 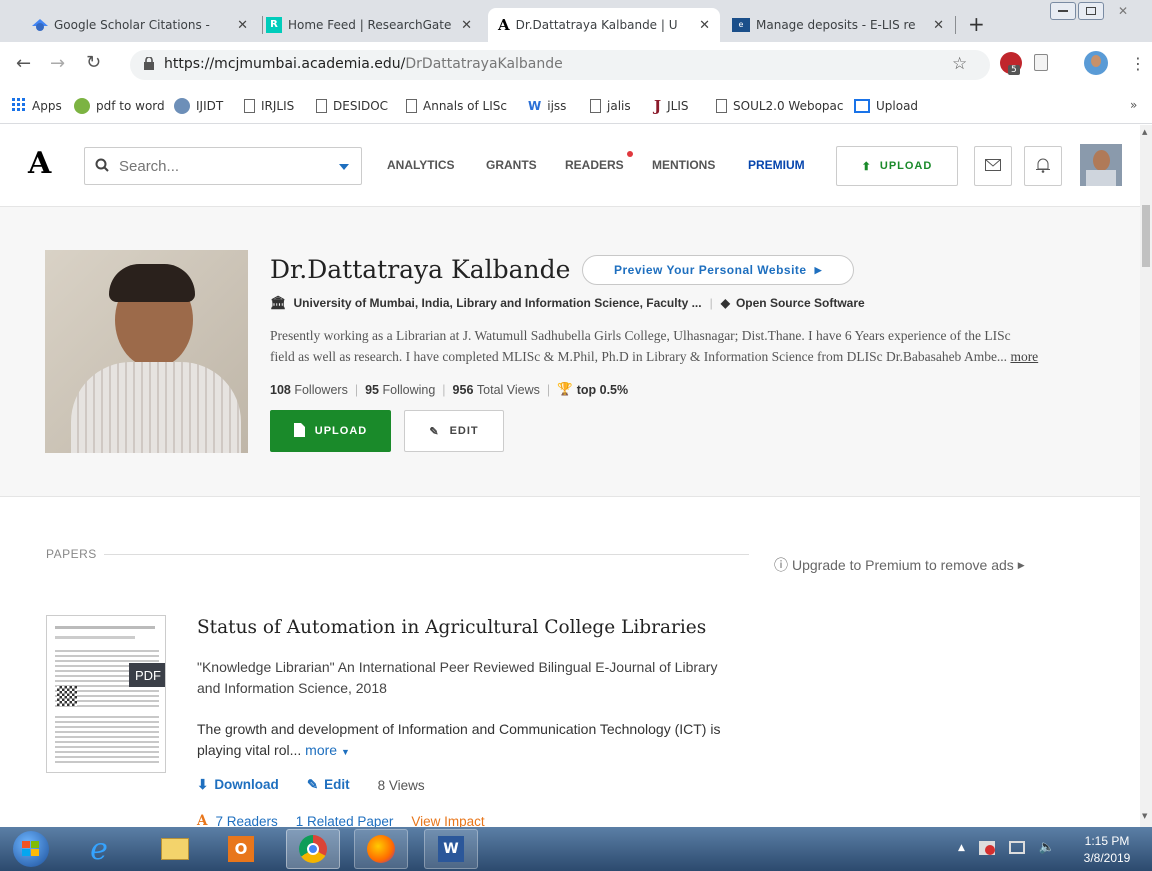 What do you see at coordinates (454, 431) in the screenshot?
I see `profile-edit-button: ✎ EDIT` at bounding box center [454, 431].